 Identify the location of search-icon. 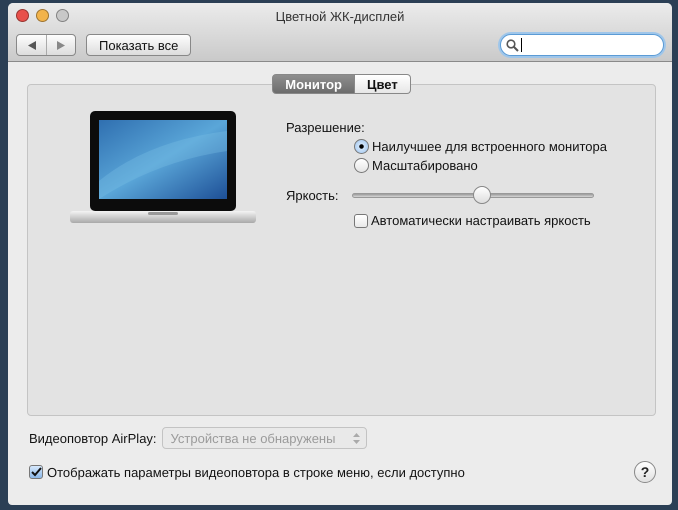
(512, 45).